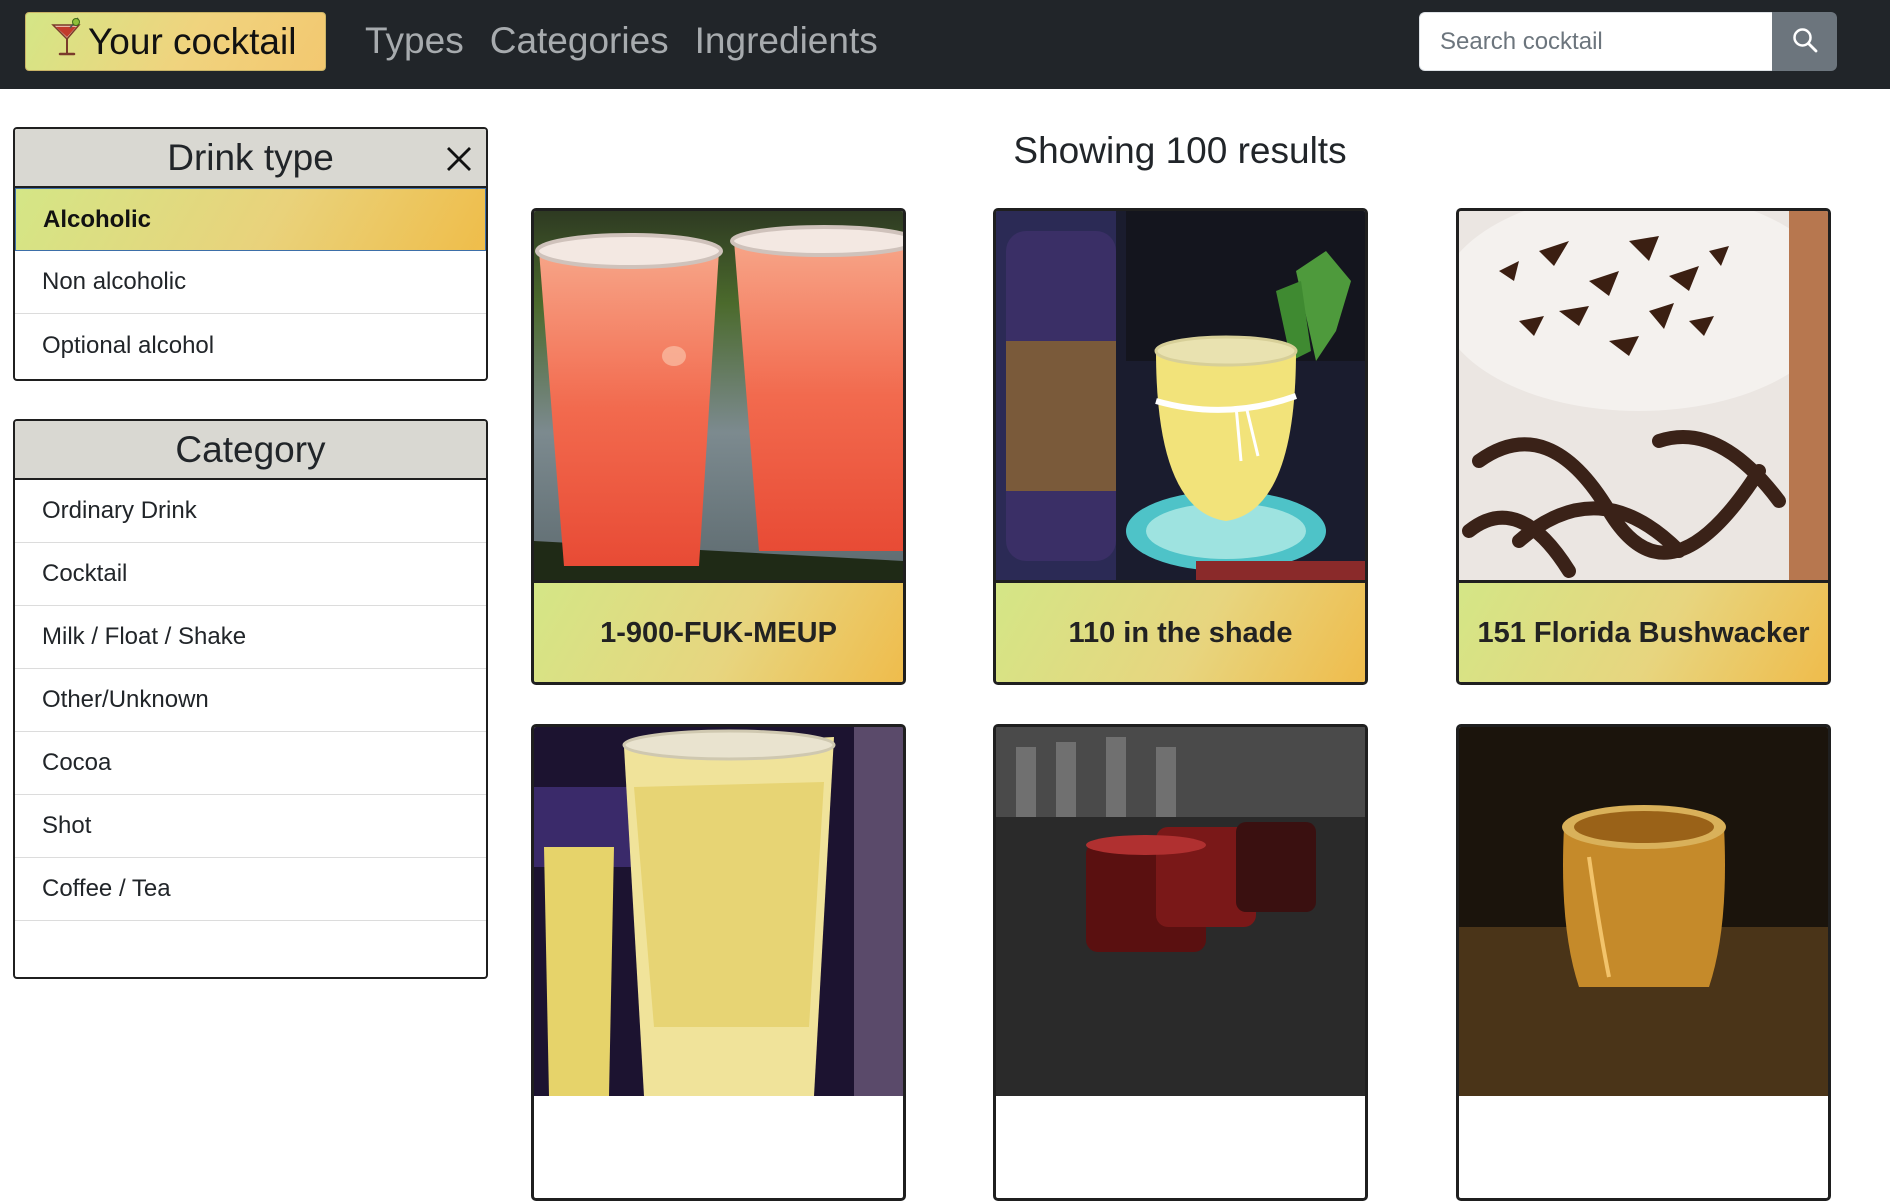 The image size is (1890, 1201). Describe the element at coordinates (250, 889) in the screenshot. I see `category-item-coffee-tea: Coffee / Tea` at that location.